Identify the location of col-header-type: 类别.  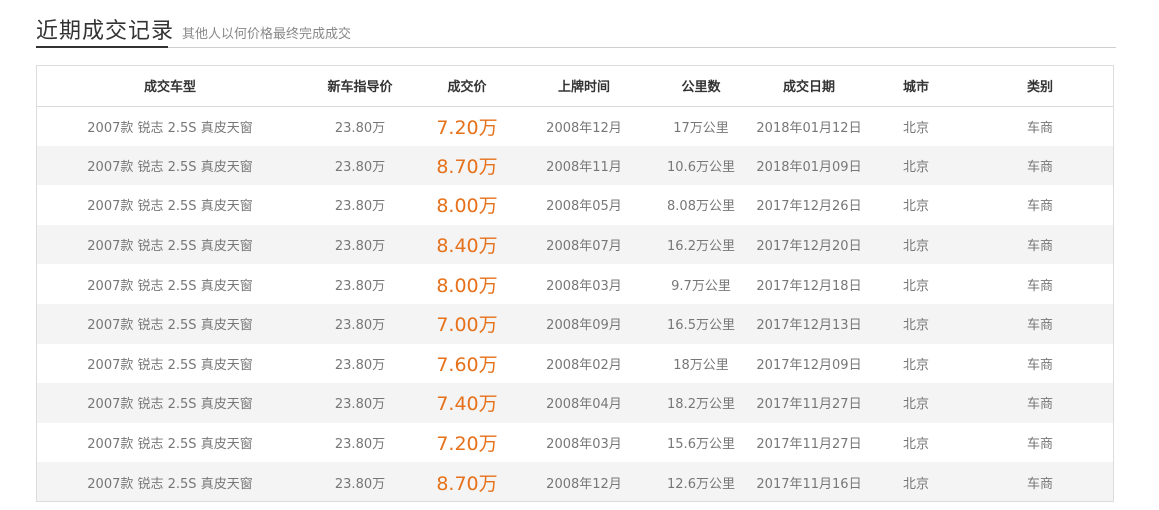
(1039, 86).